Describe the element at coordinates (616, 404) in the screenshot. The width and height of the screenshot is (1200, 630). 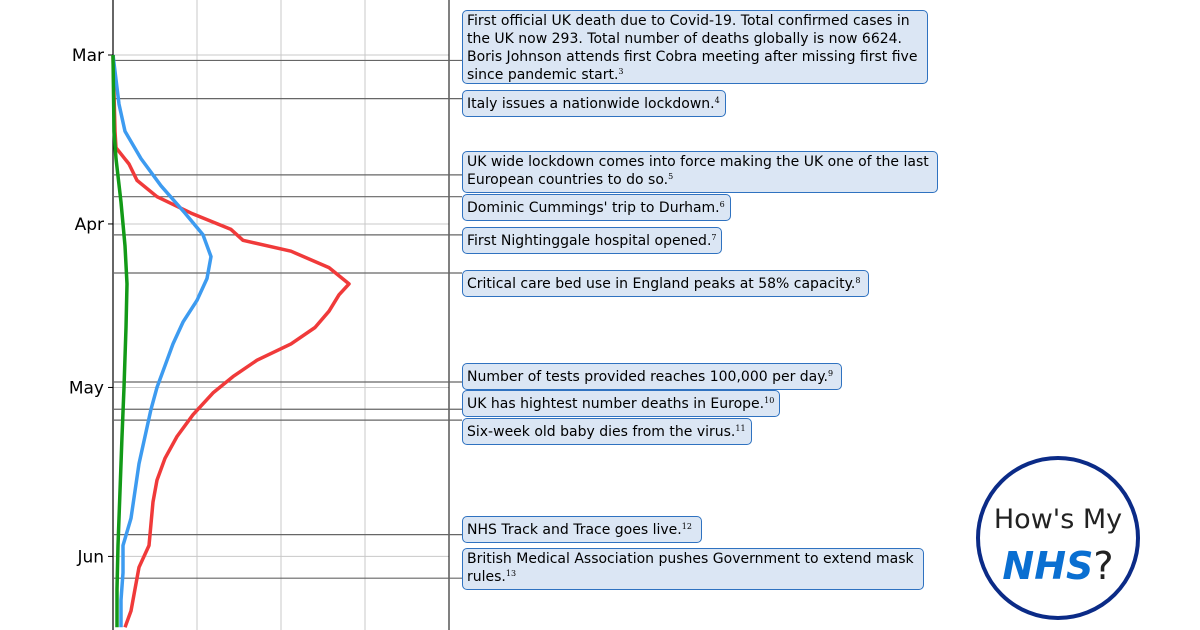
I see `annotation-text: UK has hightest number deaths in Europe.` at that location.